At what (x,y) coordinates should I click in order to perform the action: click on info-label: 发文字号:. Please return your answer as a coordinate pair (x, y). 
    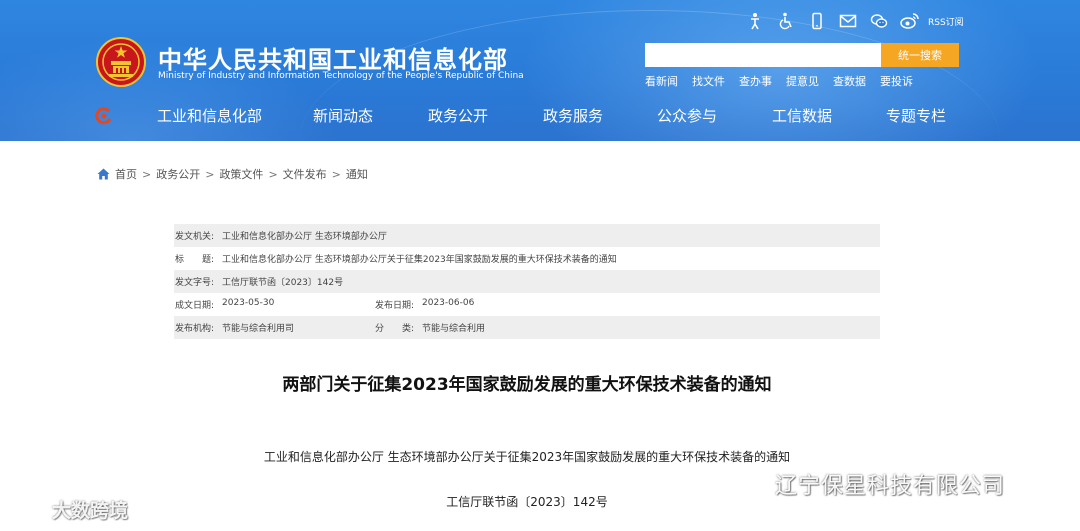
    Looking at the image, I should click on (195, 283).